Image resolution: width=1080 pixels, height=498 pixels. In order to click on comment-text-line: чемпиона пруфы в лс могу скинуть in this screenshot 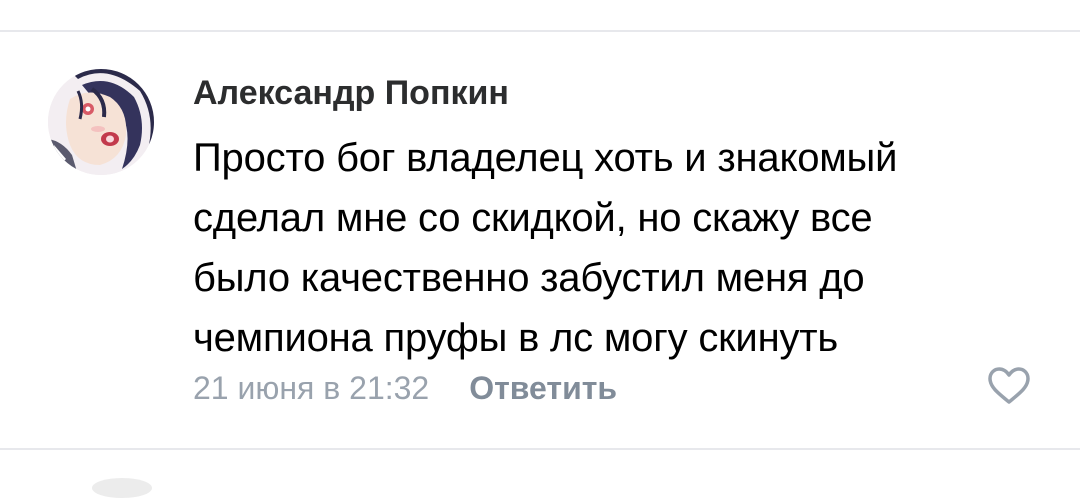, I will do `click(516, 338)`.